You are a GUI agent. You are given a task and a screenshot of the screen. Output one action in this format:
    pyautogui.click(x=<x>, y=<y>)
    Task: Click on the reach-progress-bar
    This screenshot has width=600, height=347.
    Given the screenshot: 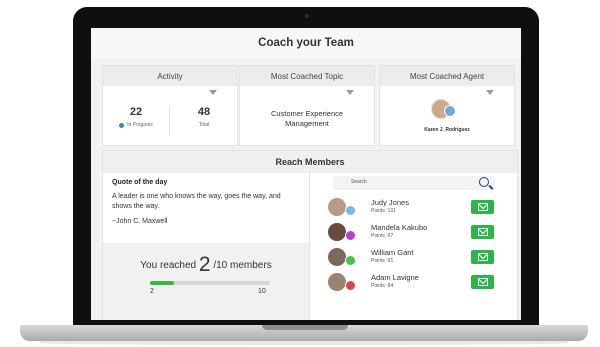 What is the action you would take?
    pyautogui.click(x=210, y=283)
    